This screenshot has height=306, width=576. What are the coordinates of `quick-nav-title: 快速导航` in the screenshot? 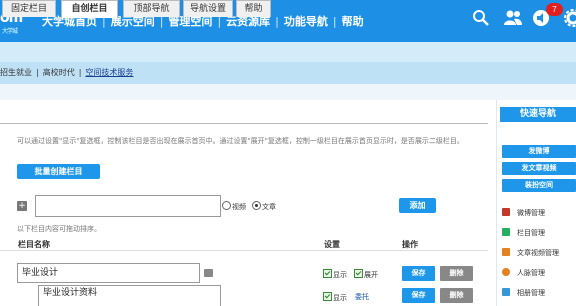 It's located at (538, 114).